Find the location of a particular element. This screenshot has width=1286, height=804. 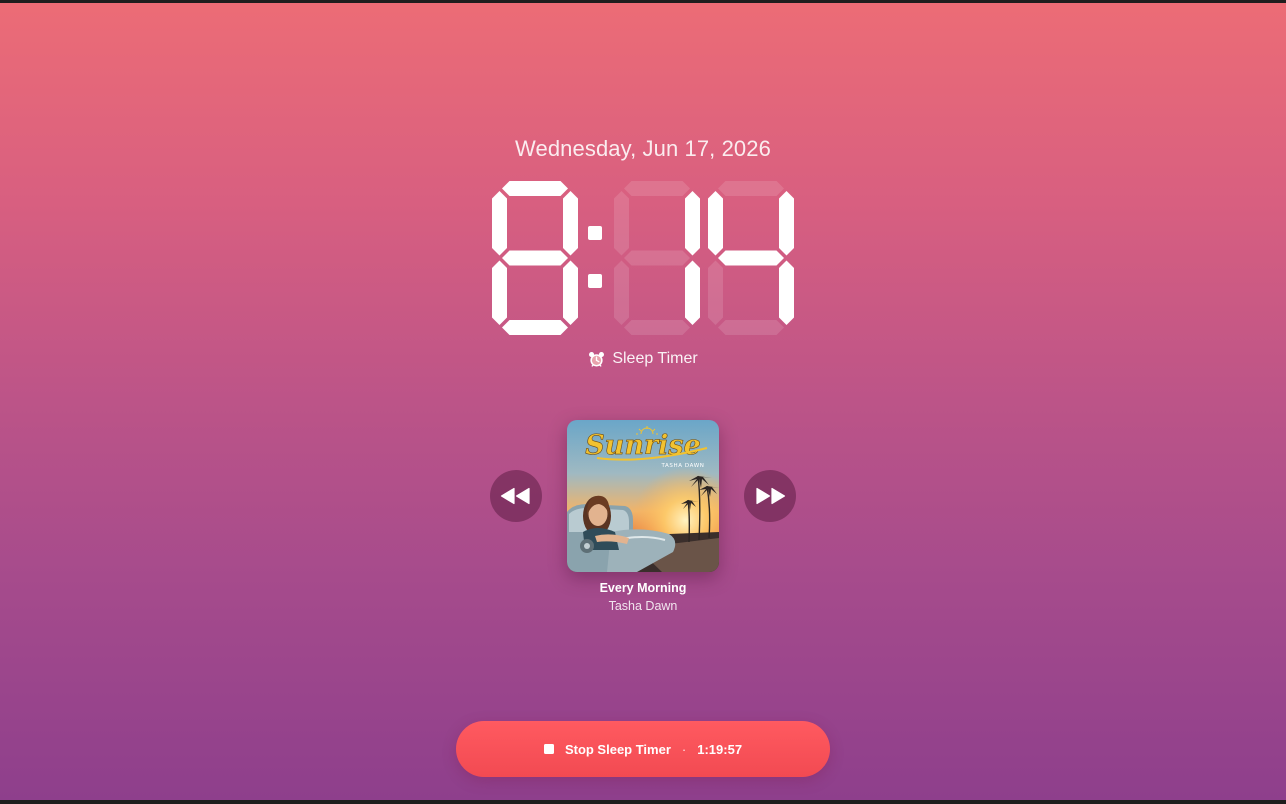

stop-square-icon is located at coordinates (548, 749).